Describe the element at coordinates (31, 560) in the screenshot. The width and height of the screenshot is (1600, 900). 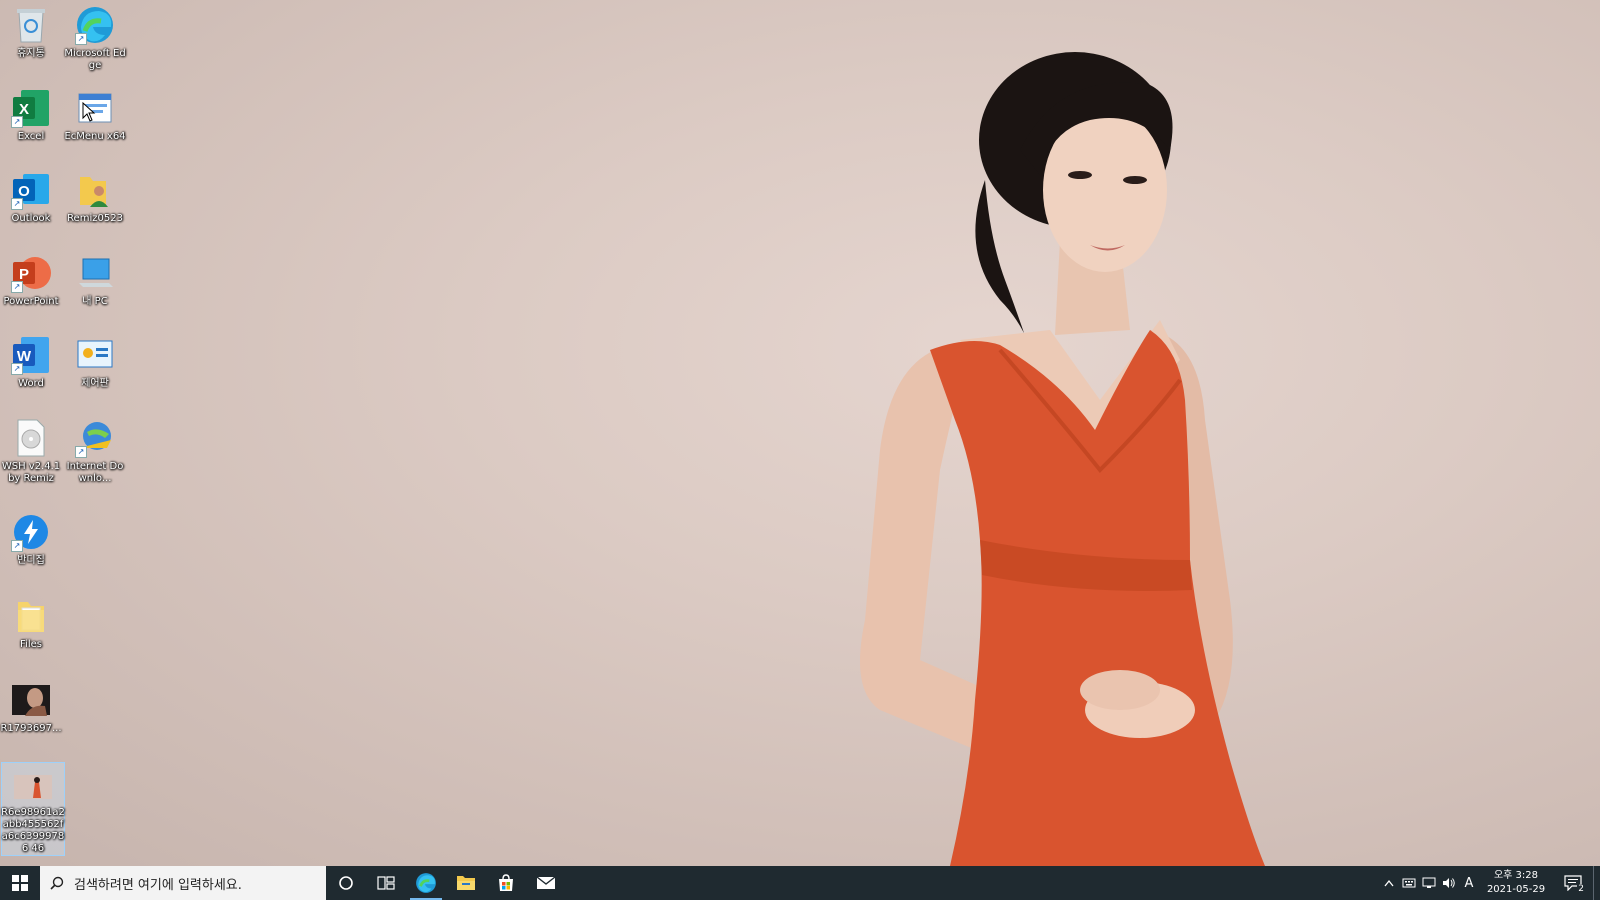
I see `icon-label: 반디집` at that location.